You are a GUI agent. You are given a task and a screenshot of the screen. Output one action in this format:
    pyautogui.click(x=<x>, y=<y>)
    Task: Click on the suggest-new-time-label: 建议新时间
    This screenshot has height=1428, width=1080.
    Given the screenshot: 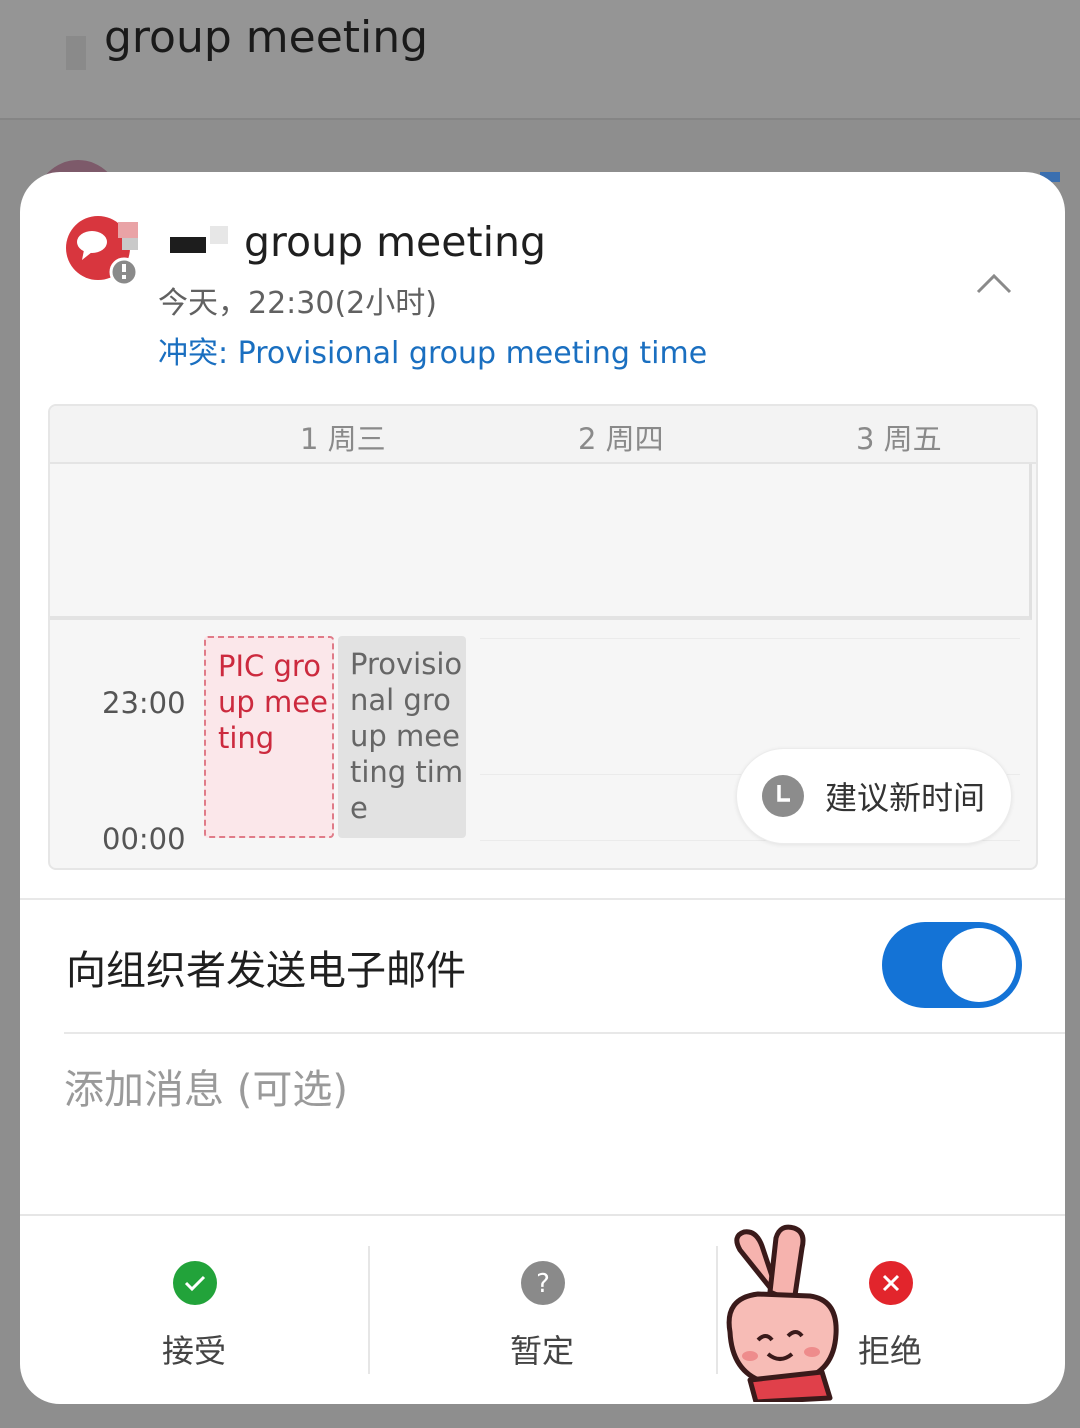 What is the action you would take?
    pyautogui.click(x=905, y=798)
    